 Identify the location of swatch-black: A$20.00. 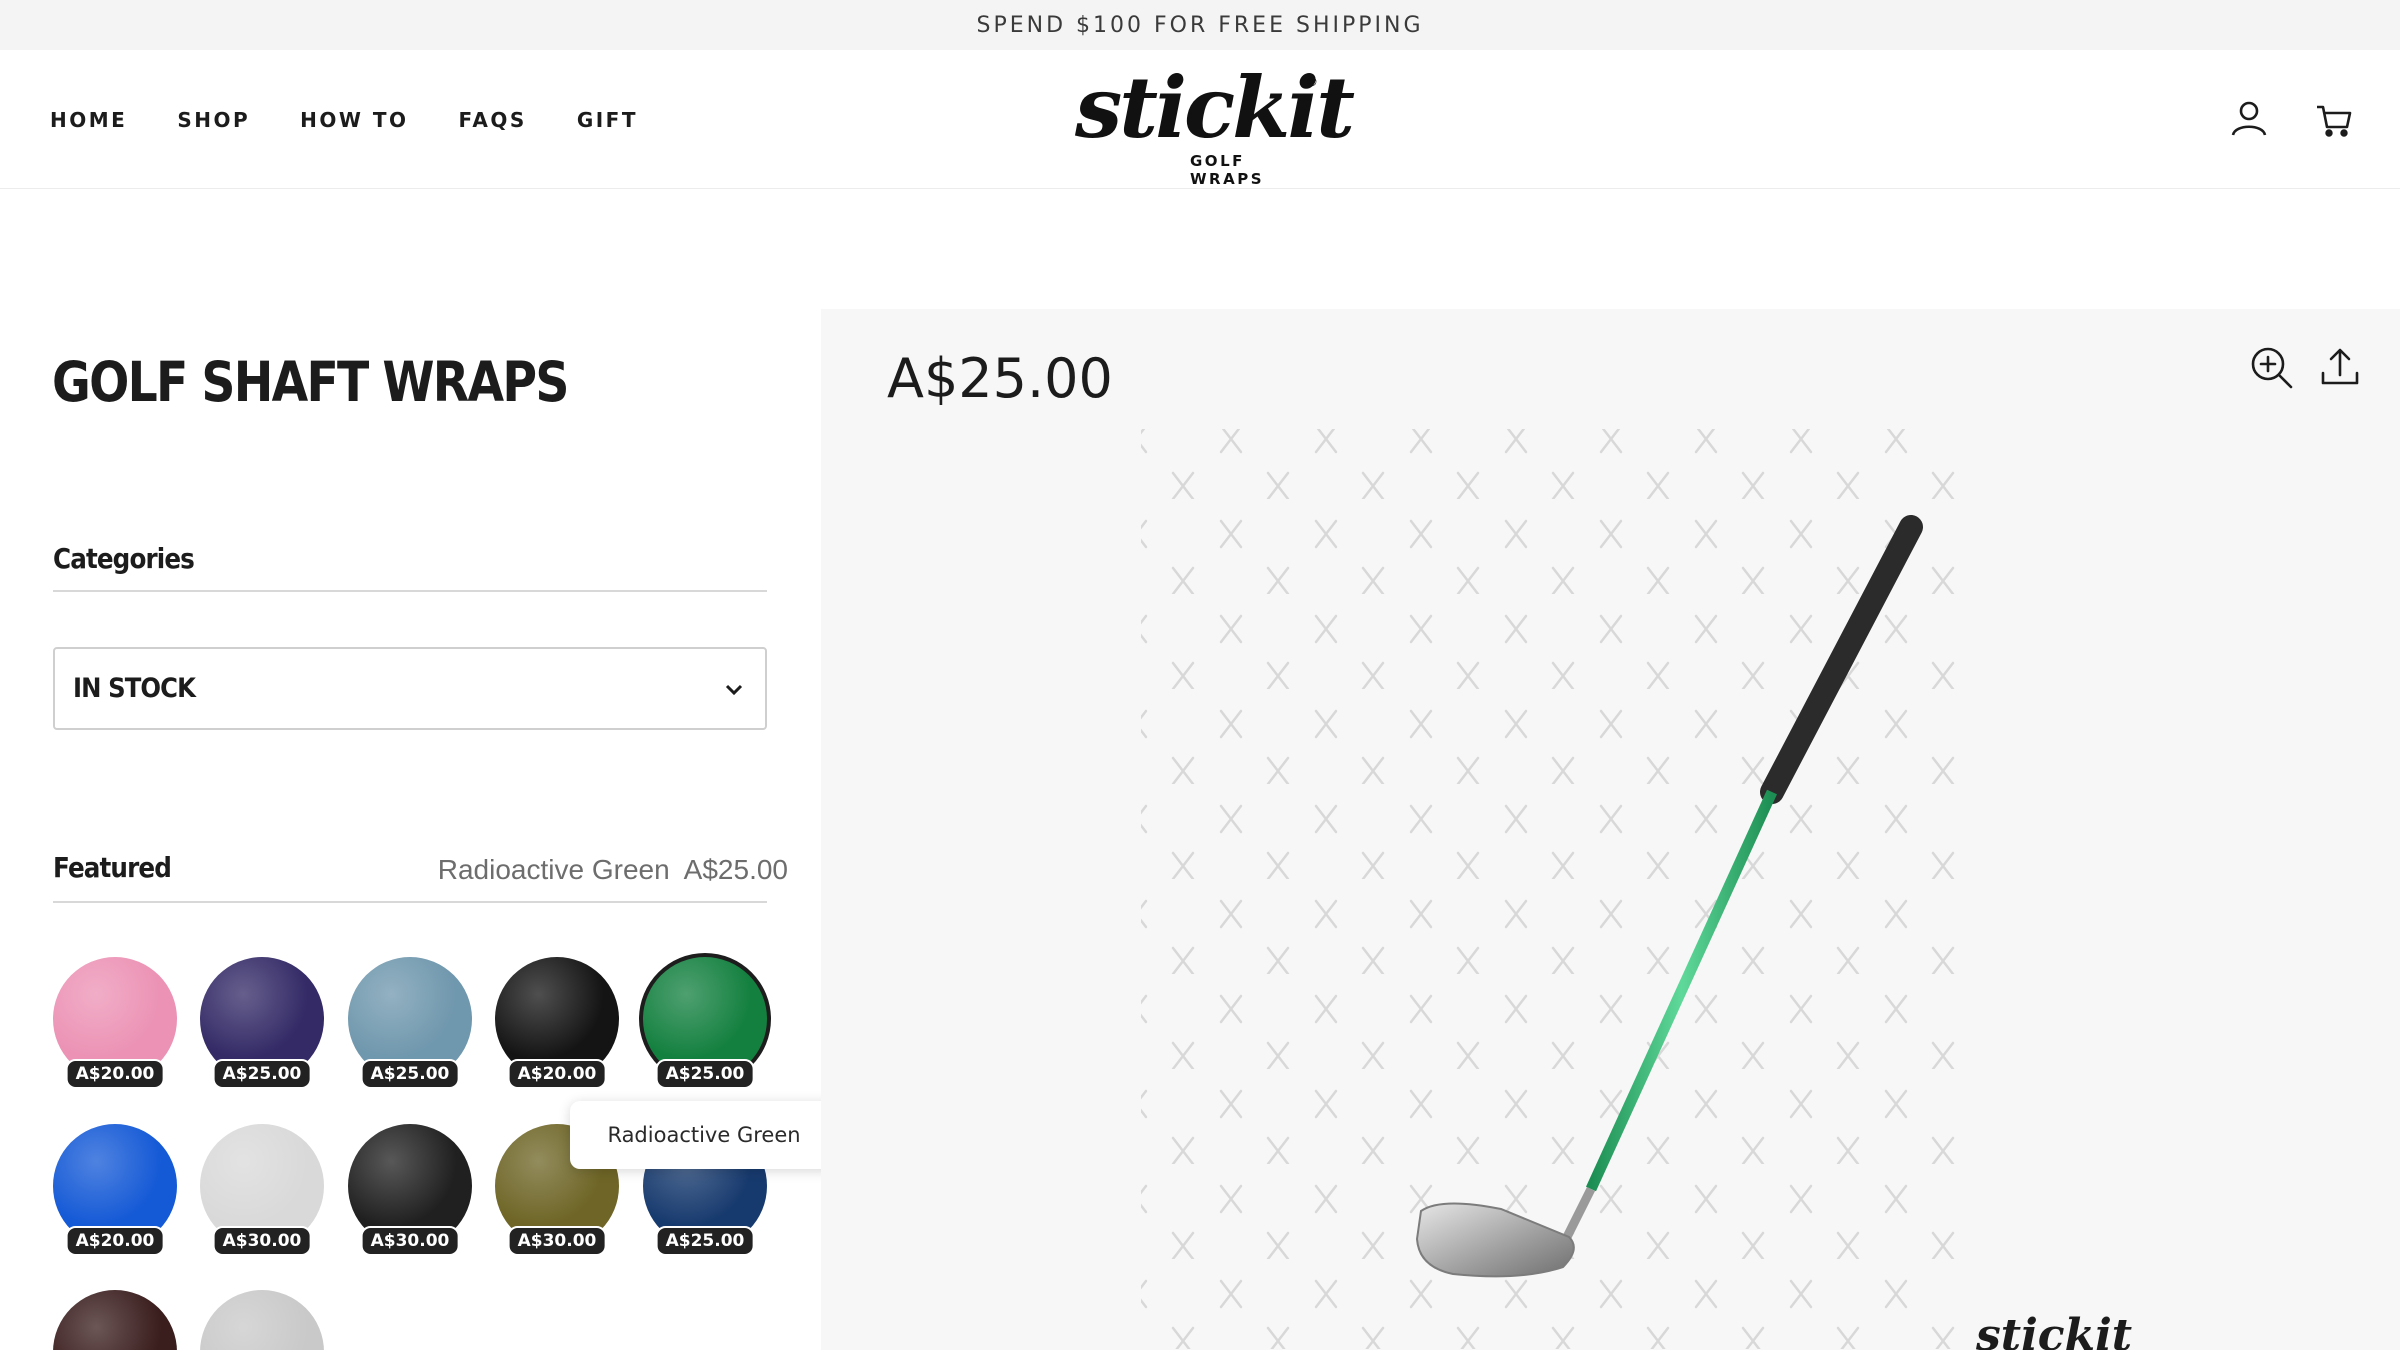
(557, 1023).